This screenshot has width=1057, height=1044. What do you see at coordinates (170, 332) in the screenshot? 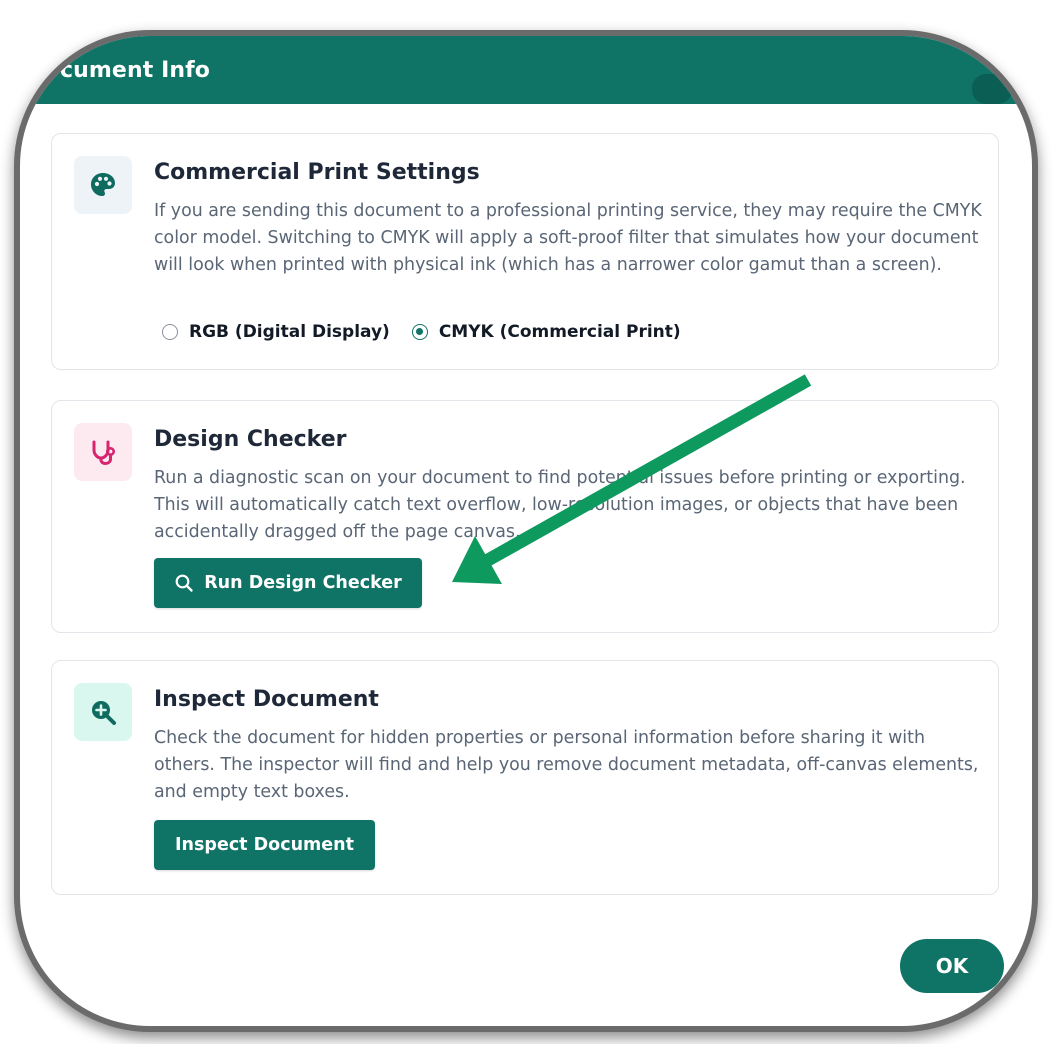
I see `rgb-radio` at bounding box center [170, 332].